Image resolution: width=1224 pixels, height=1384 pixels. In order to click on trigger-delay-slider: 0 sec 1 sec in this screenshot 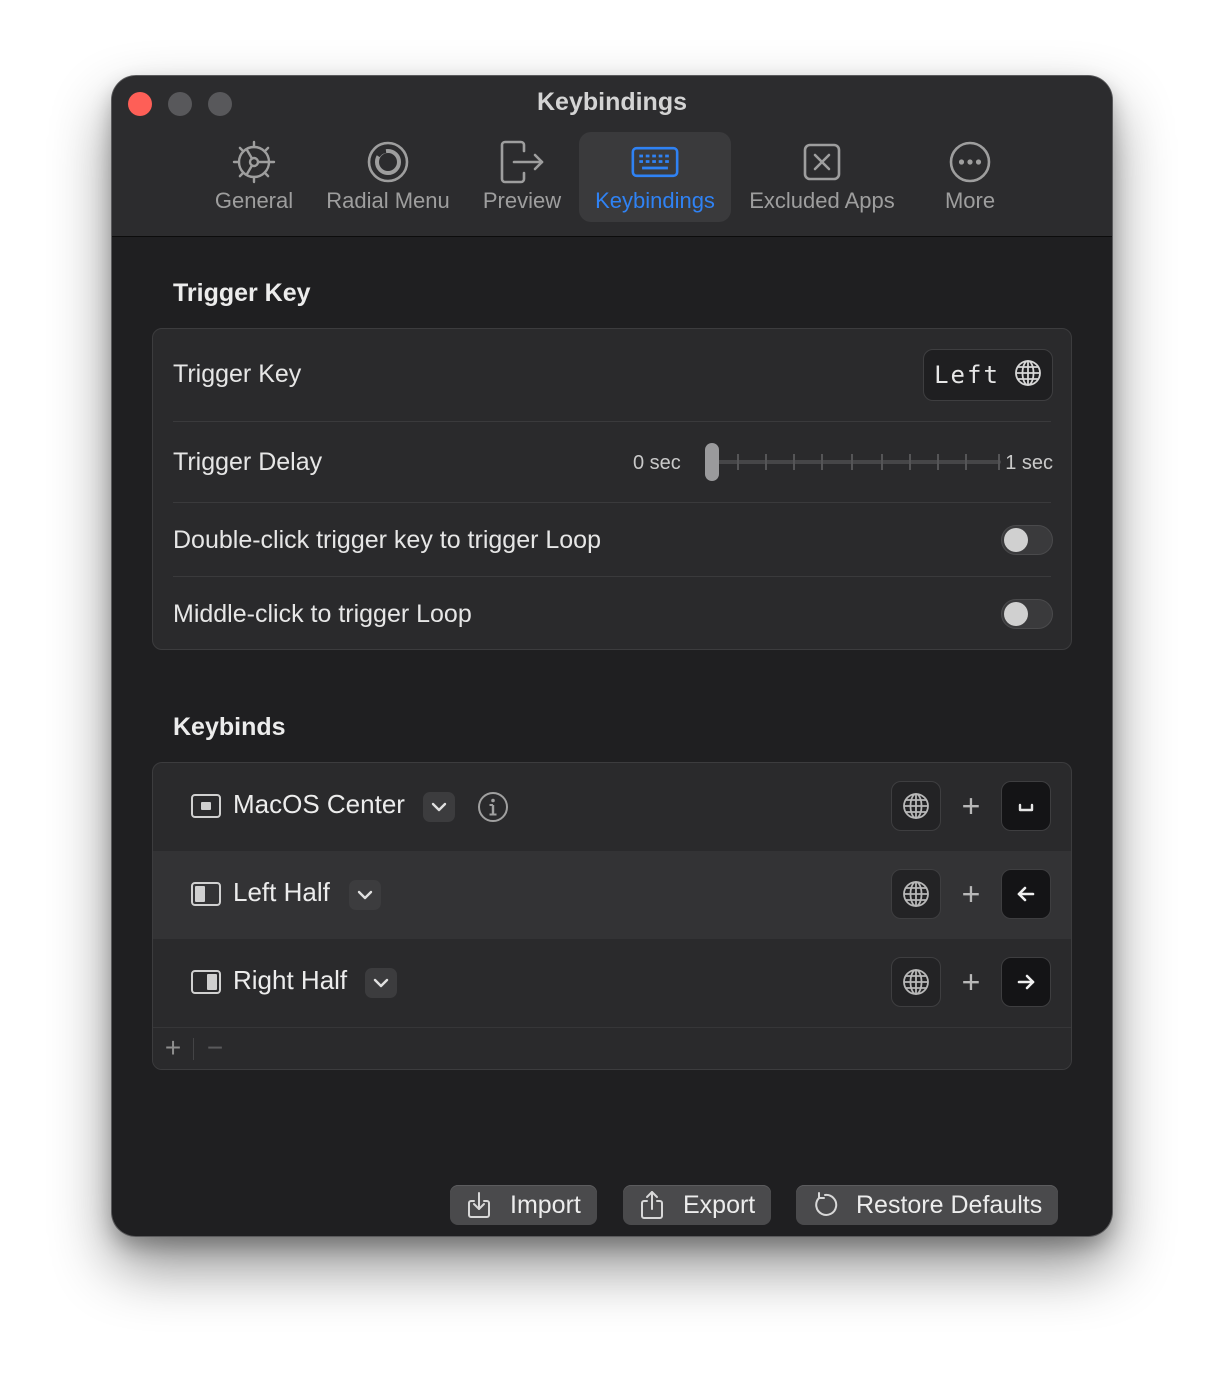, I will do `click(843, 462)`.